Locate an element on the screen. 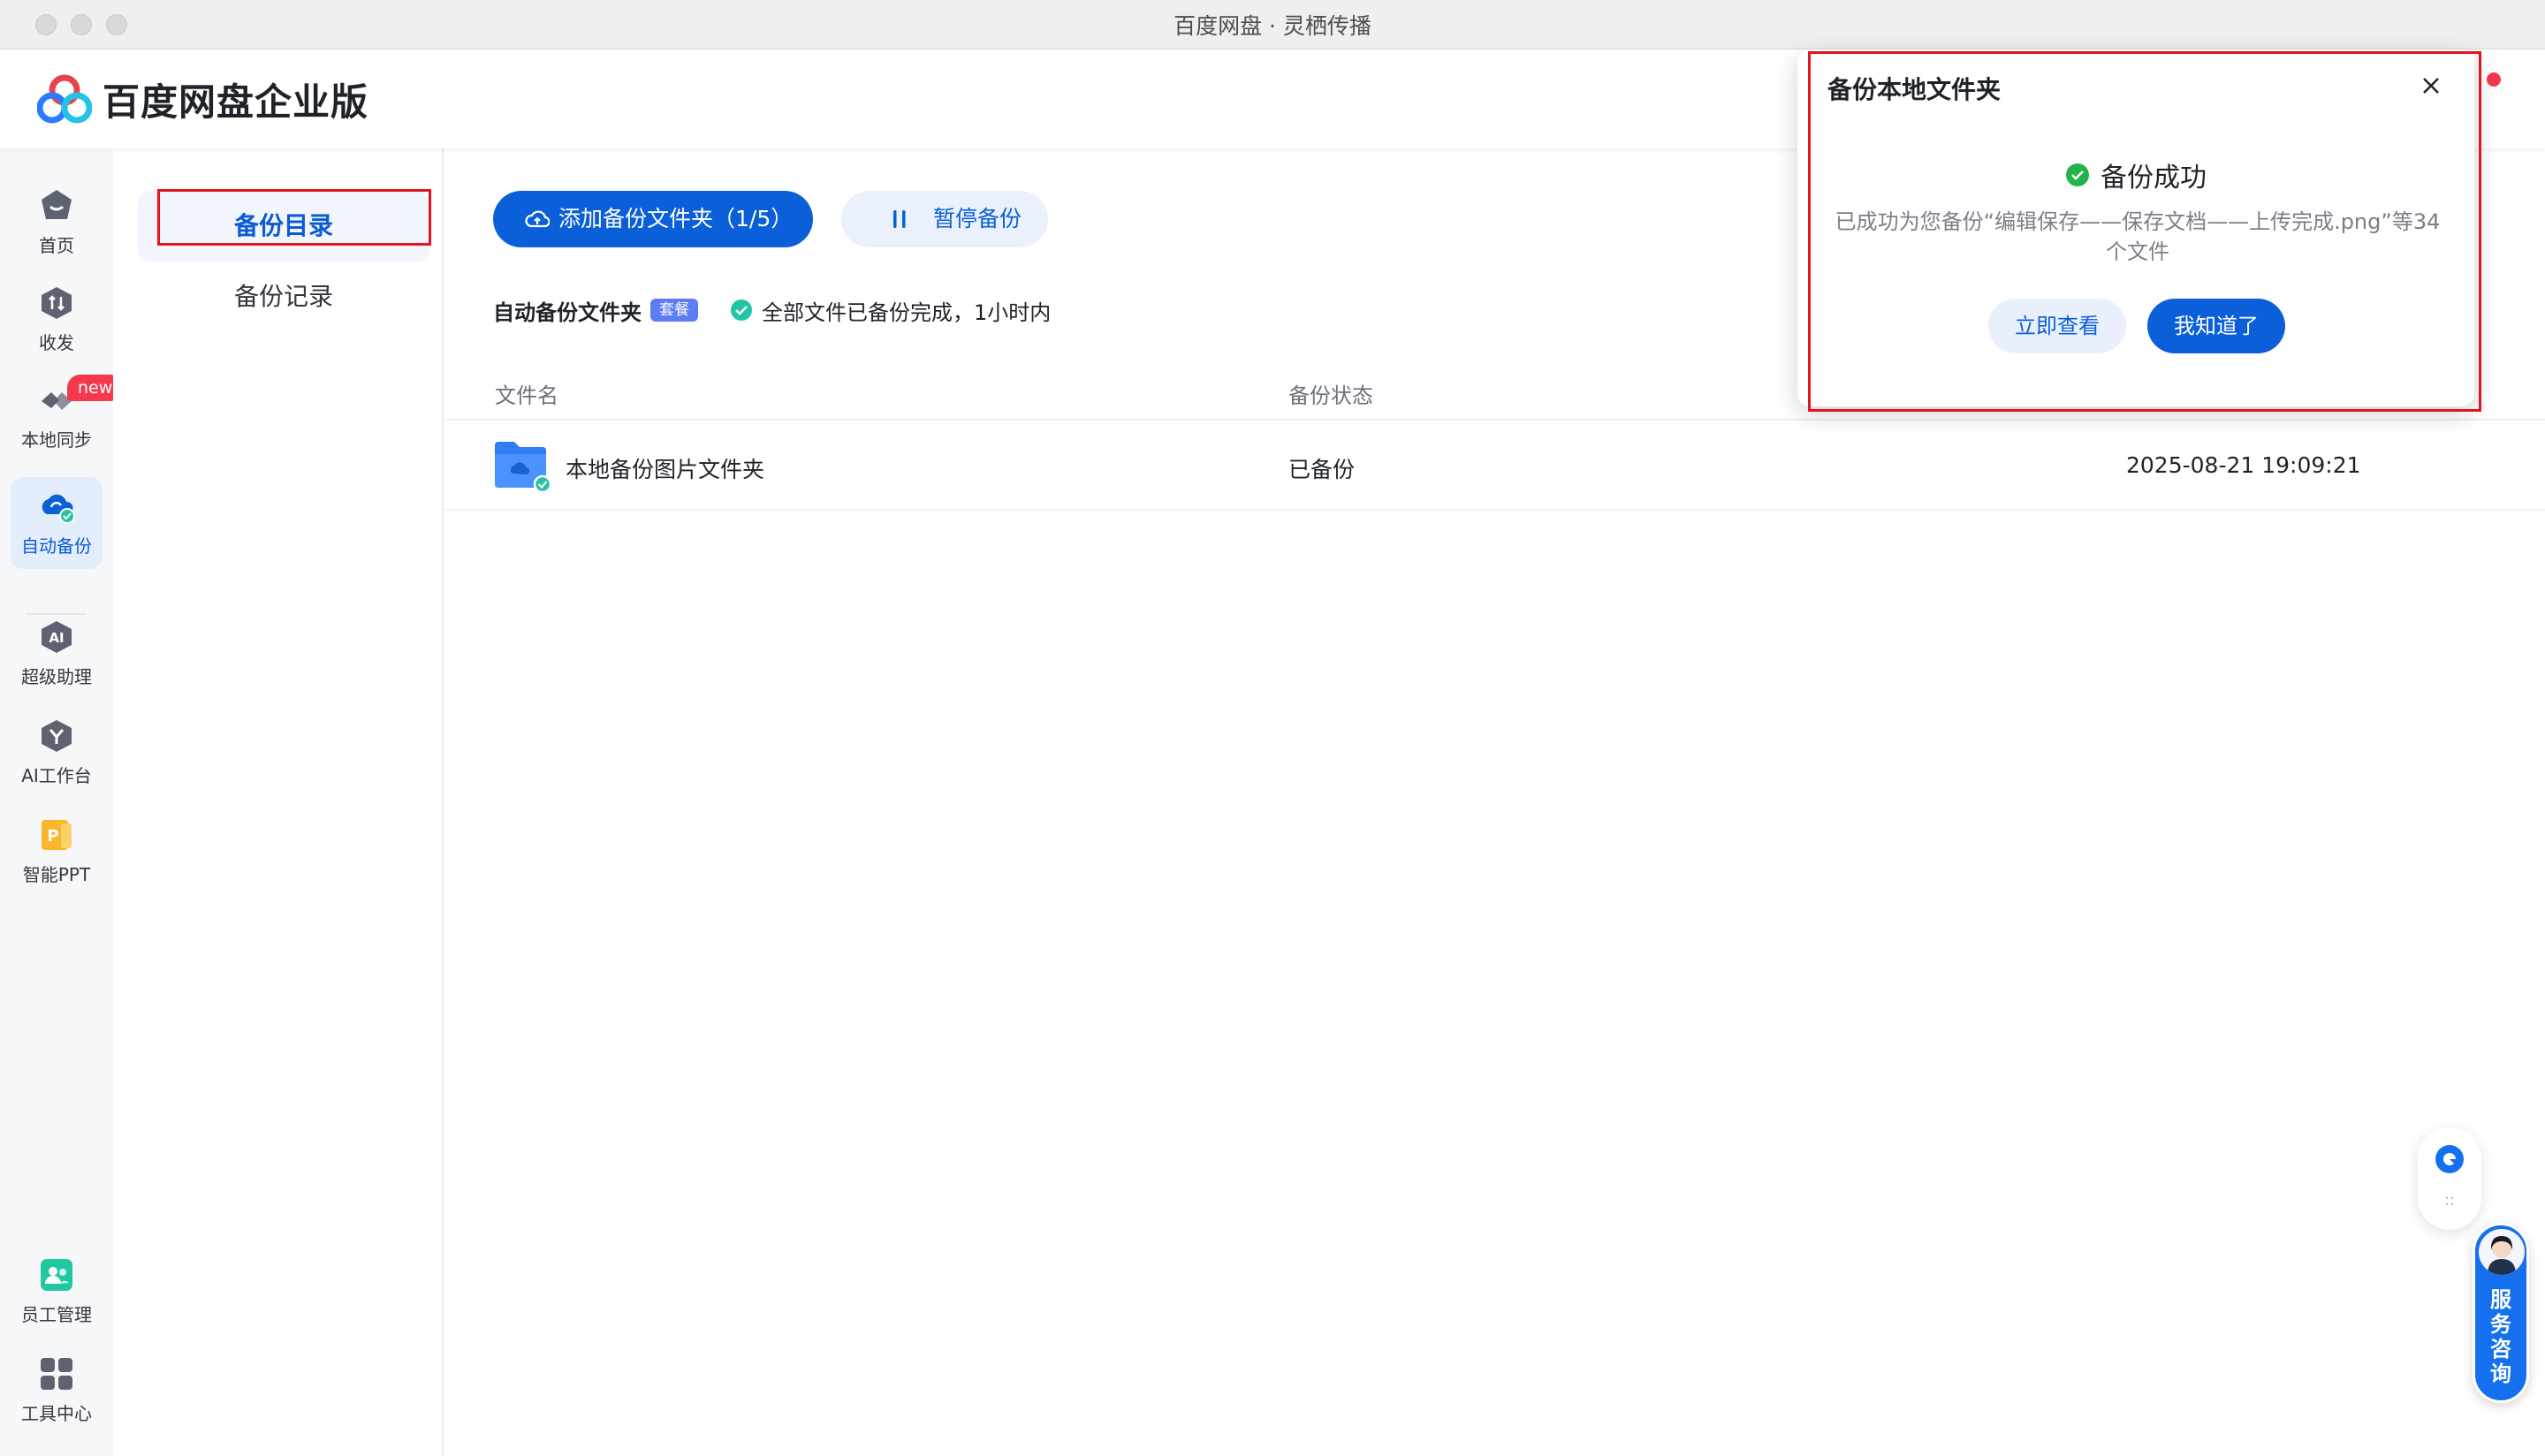 This screenshot has width=2545, height=1456. dialog-title: 备份本地文件夹 is located at coordinates (1915, 89).